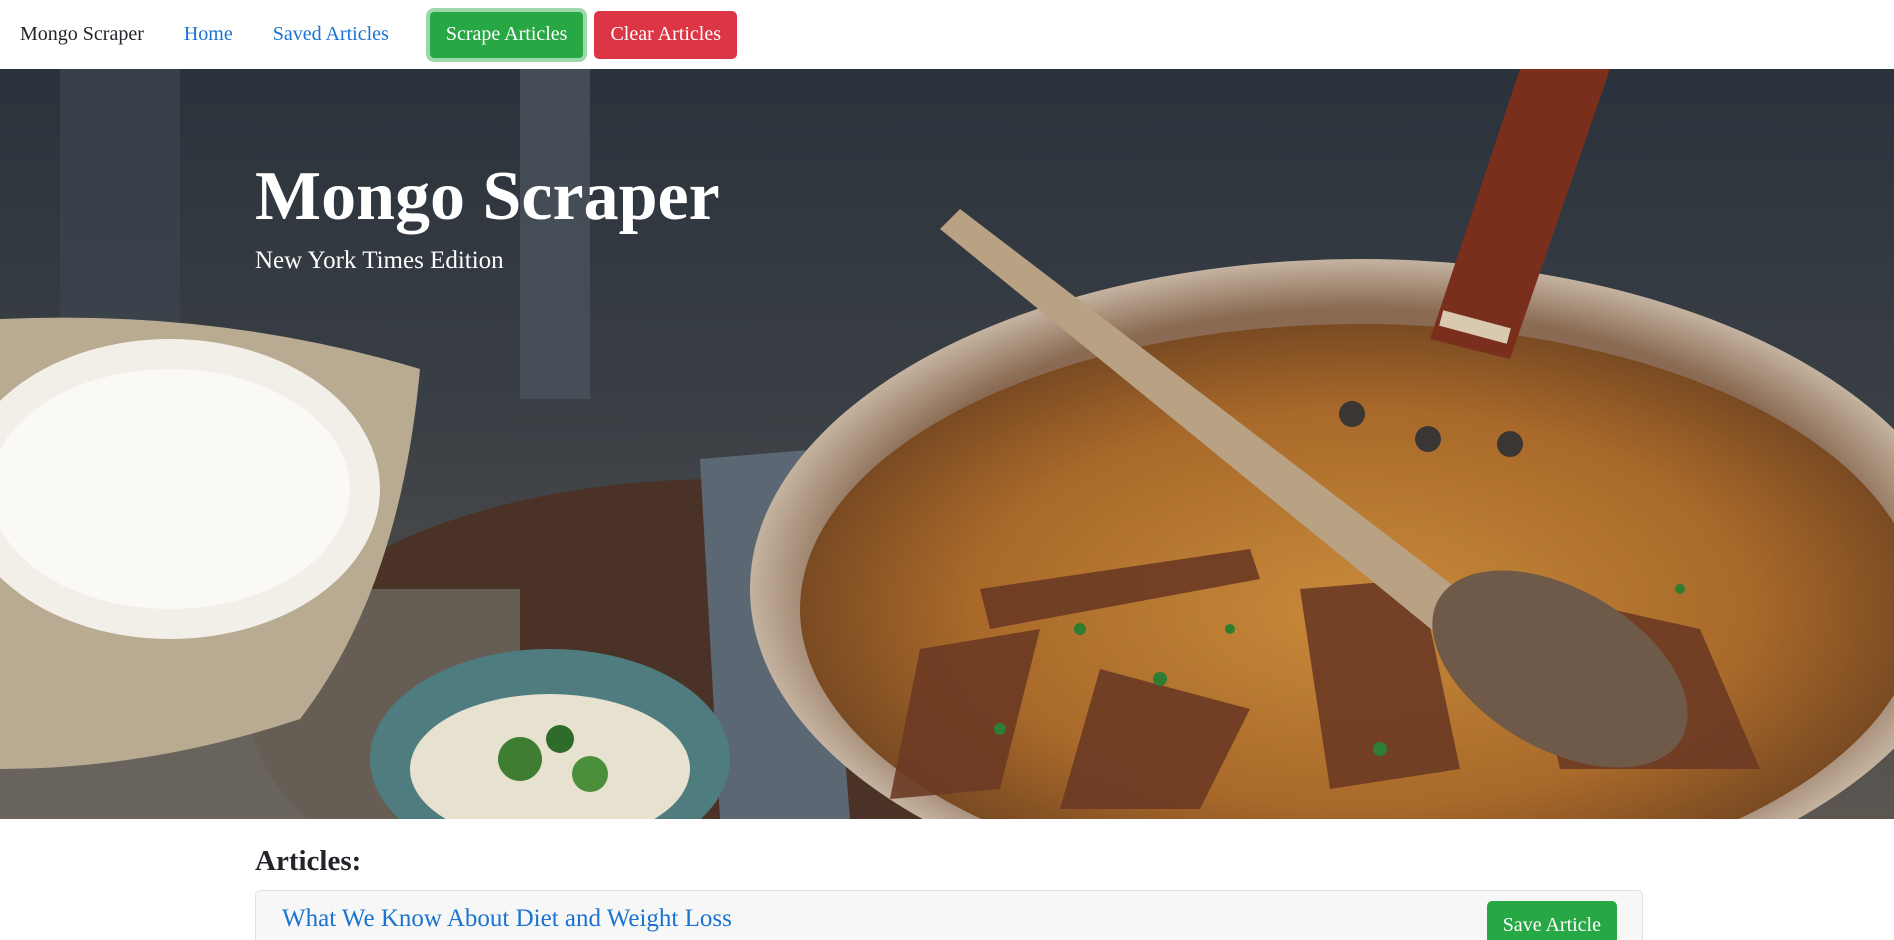 The height and width of the screenshot is (940, 1894). What do you see at coordinates (331, 34) in the screenshot?
I see `nav-link-saved-articles: Saved Articles` at bounding box center [331, 34].